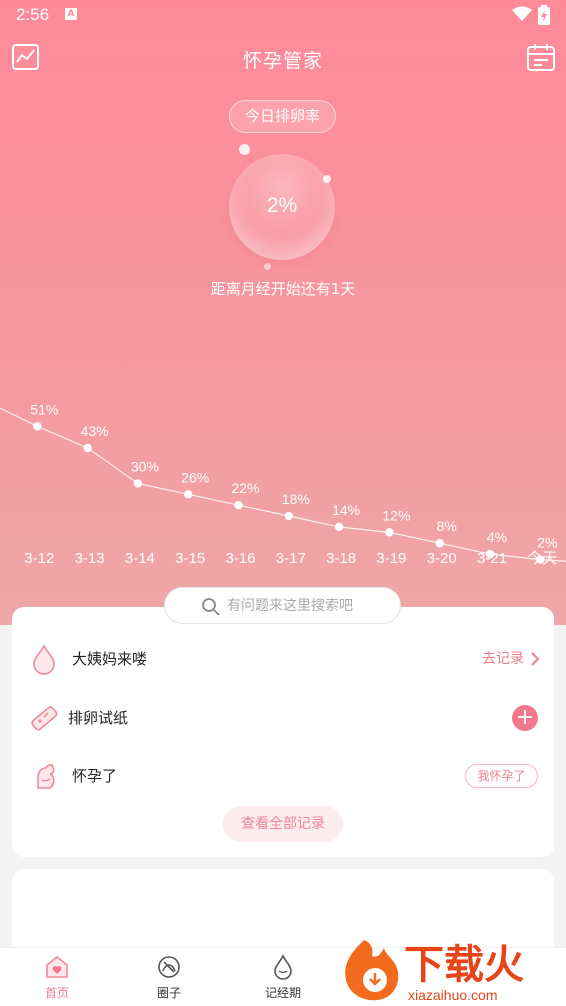  Describe the element at coordinates (283, 967) in the screenshot. I see `period-drop-icon` at that location.